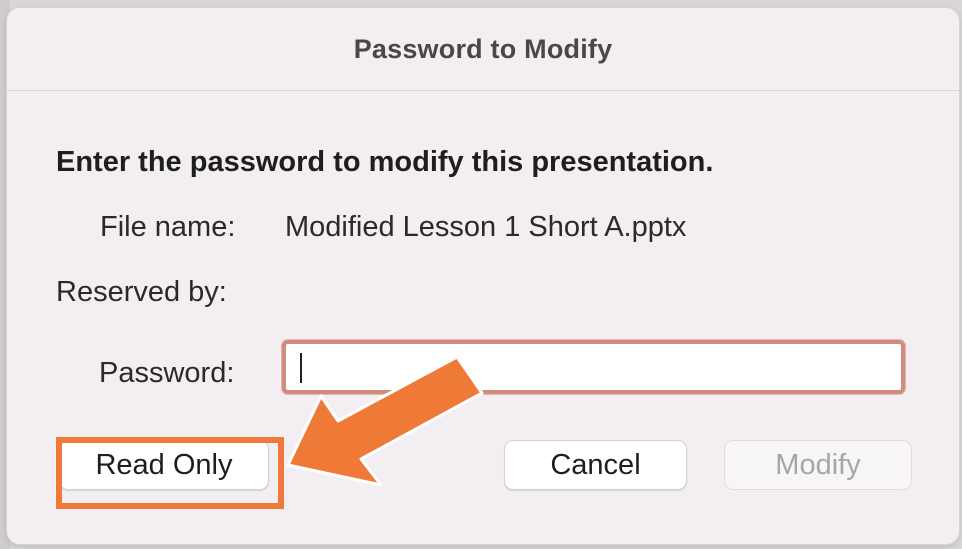 The width and height of the screenshot is (962, 549). What do you see at coordinates (168, 227) in the screenshot?
I see `file-name-label: File name:` at bounding box center [168, 227].